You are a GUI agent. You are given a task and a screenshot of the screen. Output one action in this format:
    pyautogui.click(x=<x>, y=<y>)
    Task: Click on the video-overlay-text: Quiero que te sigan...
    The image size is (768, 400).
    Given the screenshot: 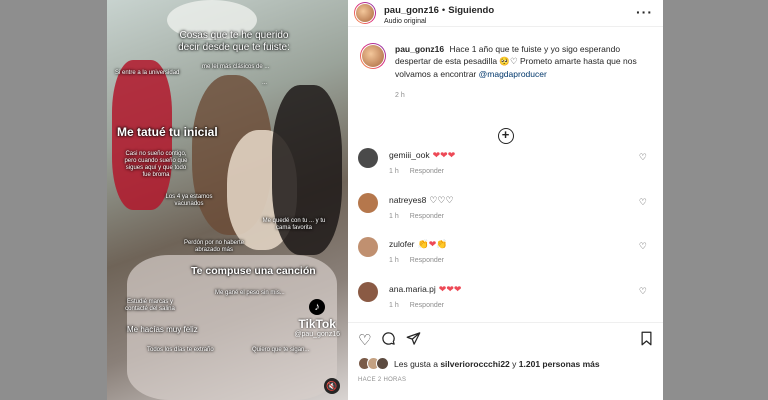 What is the action you would take?
    pyautogui.click(x=281, y=350)
    